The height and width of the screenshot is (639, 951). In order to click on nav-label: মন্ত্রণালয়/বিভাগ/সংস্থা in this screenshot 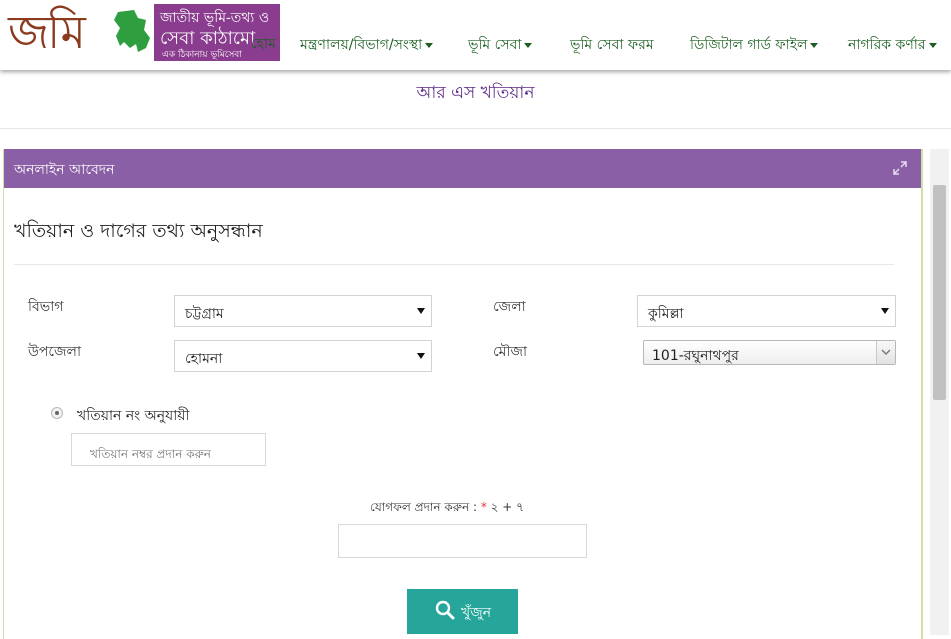, I will do `click(361, 45)`.